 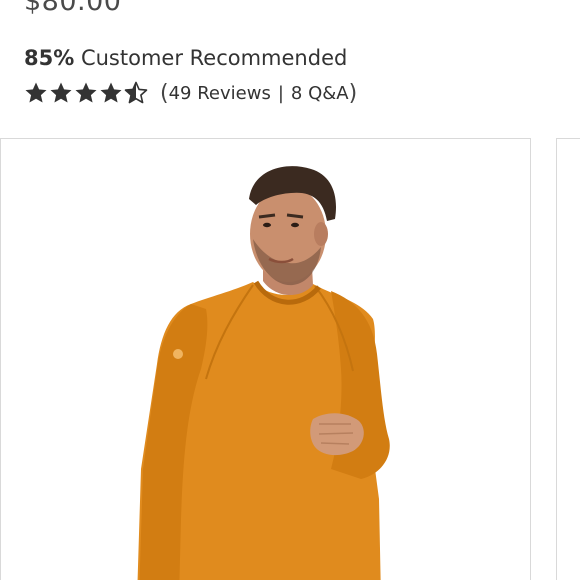 What do you see at coordinates (353, 93) in the screenshot?
I see `close-paren: )` at bounding box center [353, 93].